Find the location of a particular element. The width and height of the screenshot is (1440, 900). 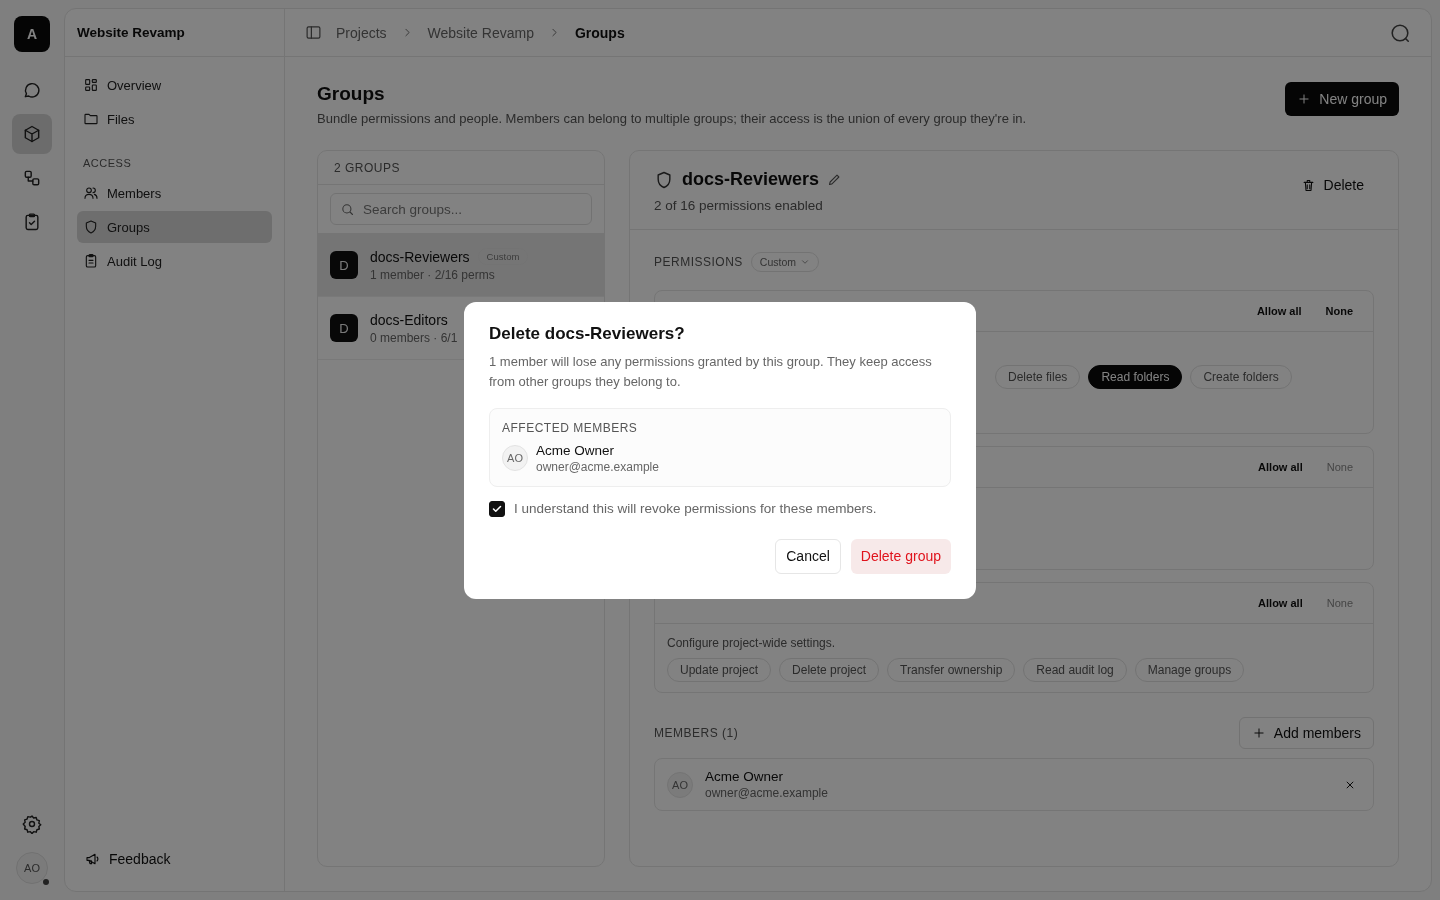

members-label: MEMBERS (1) is located at coordinates (696, 733).